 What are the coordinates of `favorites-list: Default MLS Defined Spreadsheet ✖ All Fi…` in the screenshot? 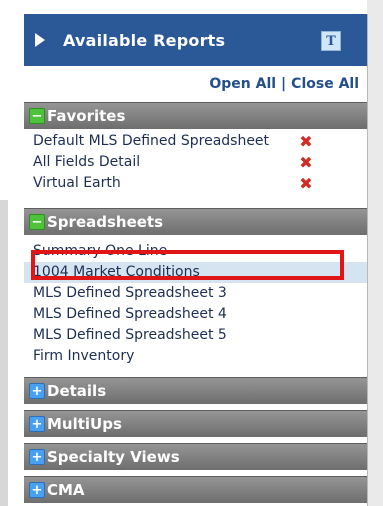 It's located at (195, 163).